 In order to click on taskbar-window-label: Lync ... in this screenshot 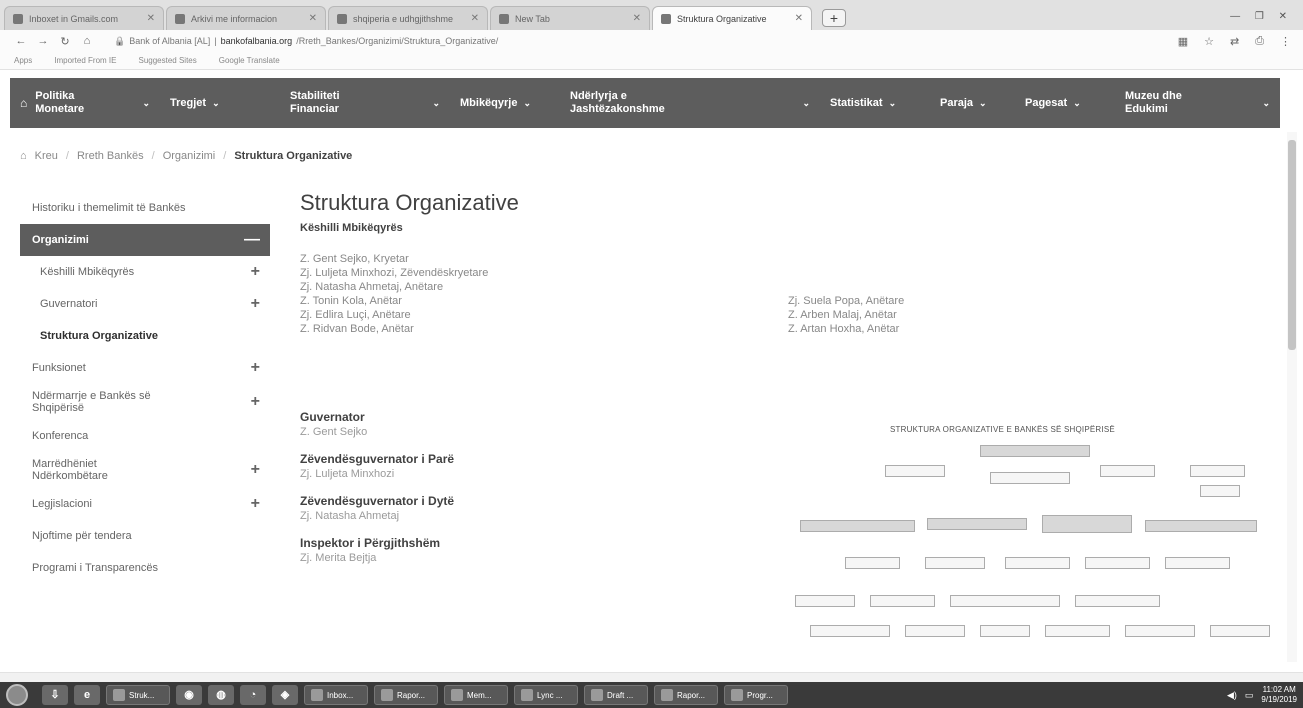, I will do `click(550, 695)`.